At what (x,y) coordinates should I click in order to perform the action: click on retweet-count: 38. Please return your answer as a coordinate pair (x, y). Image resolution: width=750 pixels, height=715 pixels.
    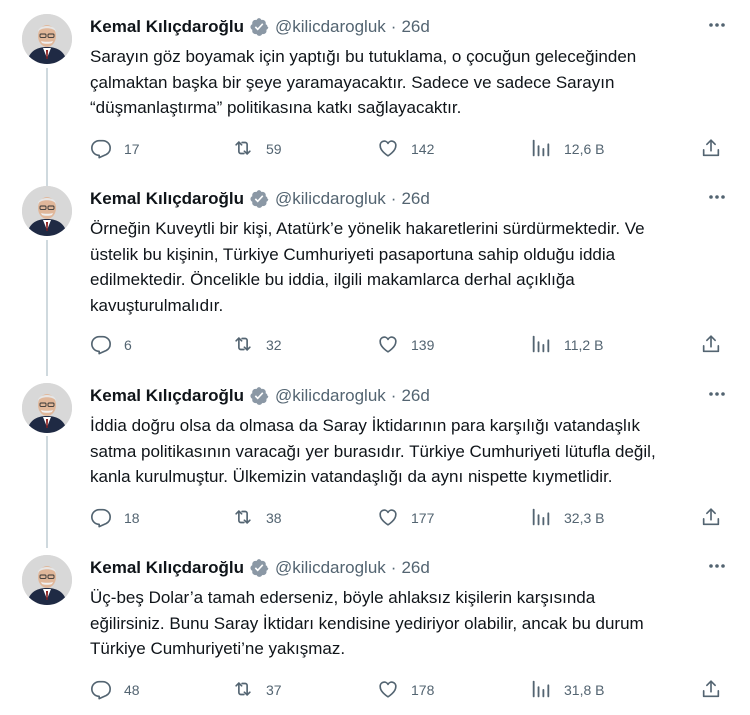
    Looking at the image, I should click on (274, 518).